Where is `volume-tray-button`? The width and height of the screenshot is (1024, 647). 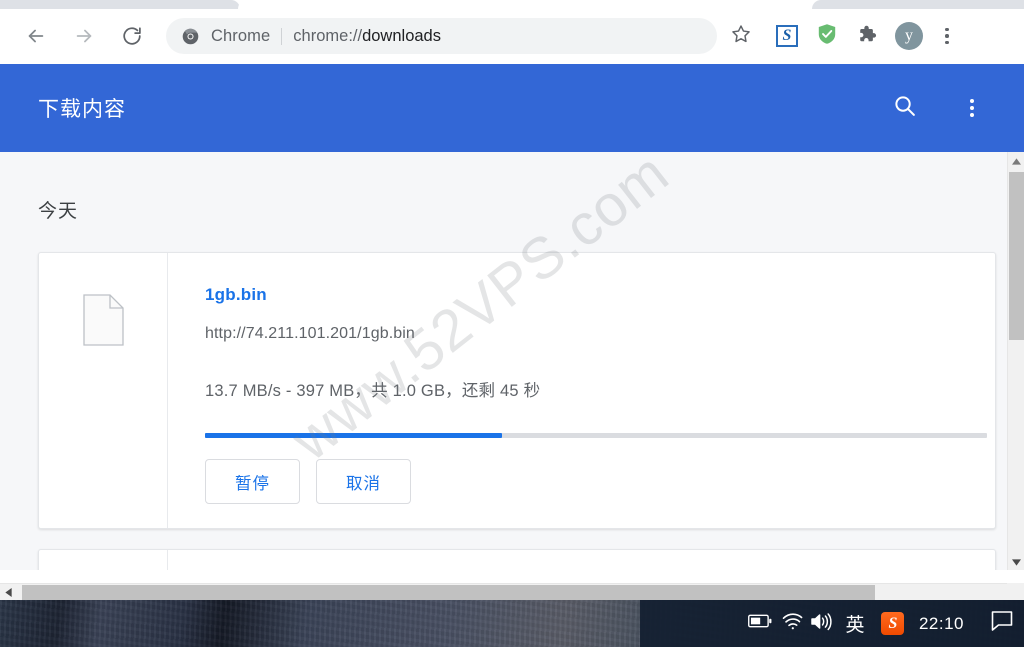
volume-tray-button is located at coordinates (822, 623).